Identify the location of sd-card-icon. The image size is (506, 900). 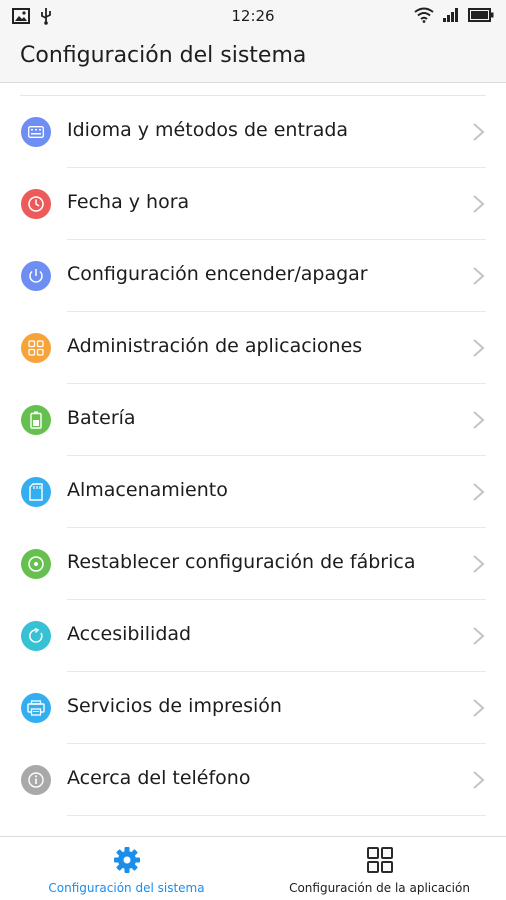
(36, 492).